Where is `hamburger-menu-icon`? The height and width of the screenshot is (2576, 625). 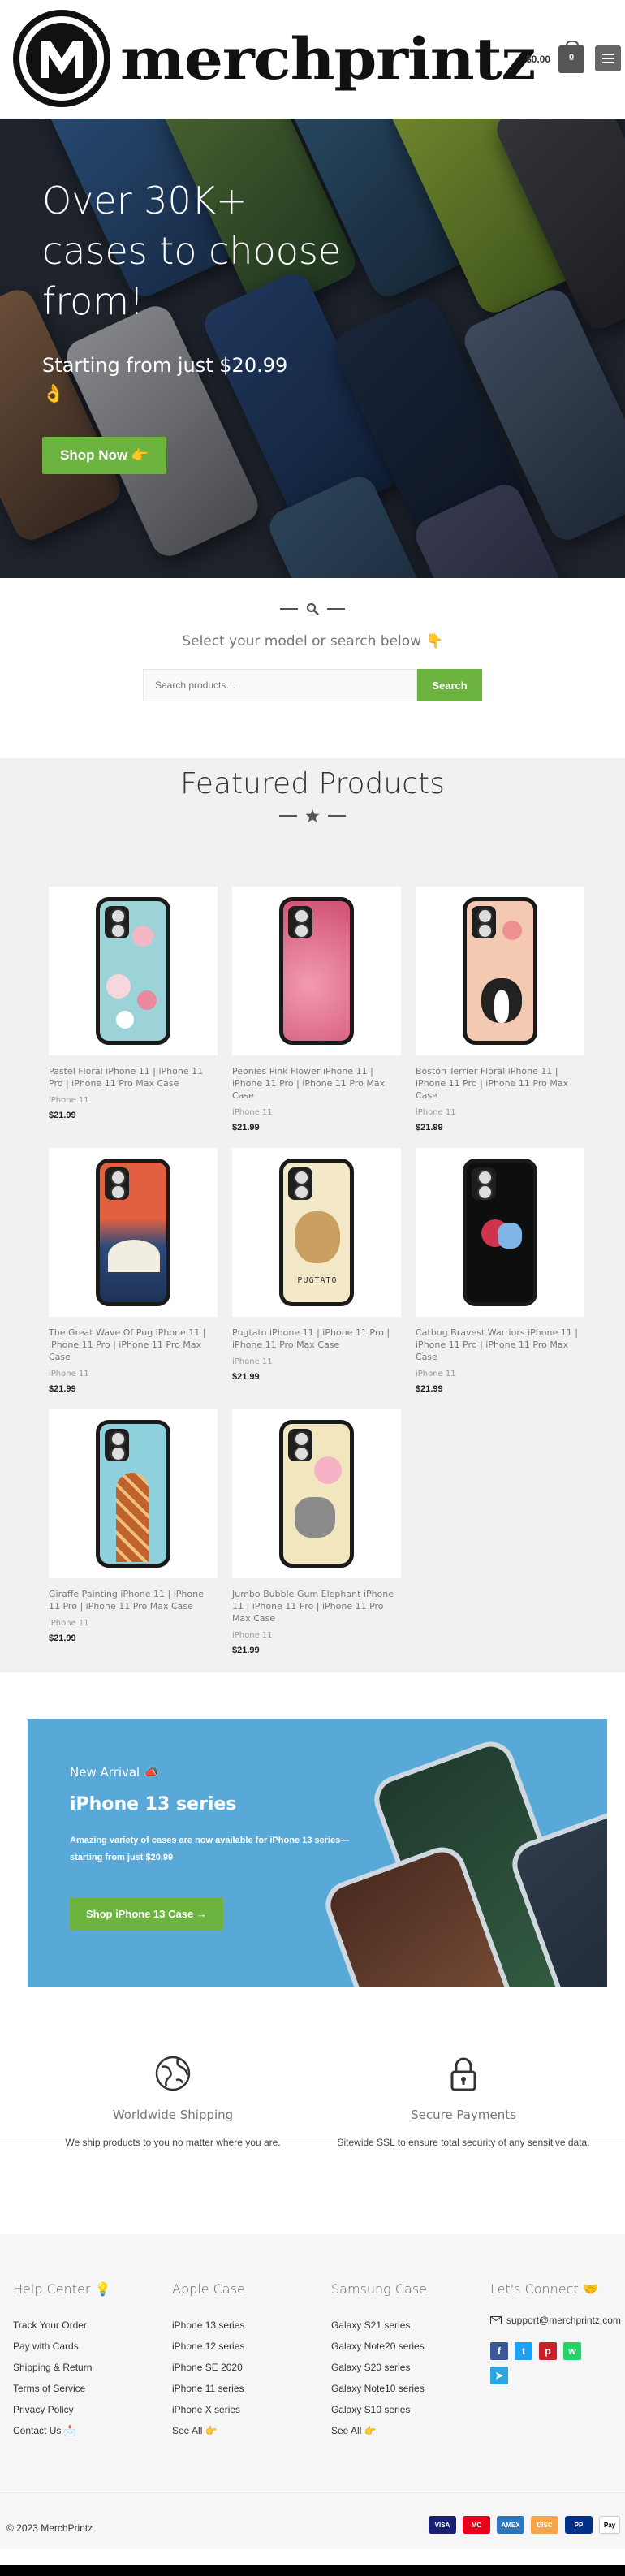 hamburger-menu-icon is located at coordinates (608, 58).